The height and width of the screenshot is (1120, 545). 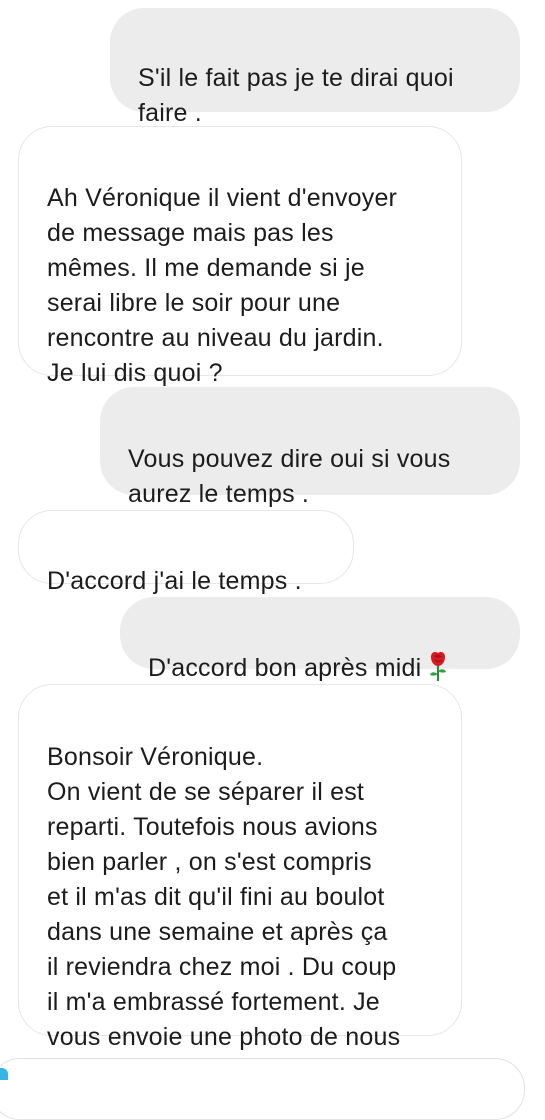 What do you see at coordinates (438, 666) in the screenshot?
I see `rose-emoji-icon` at bounding box center [438, 666].